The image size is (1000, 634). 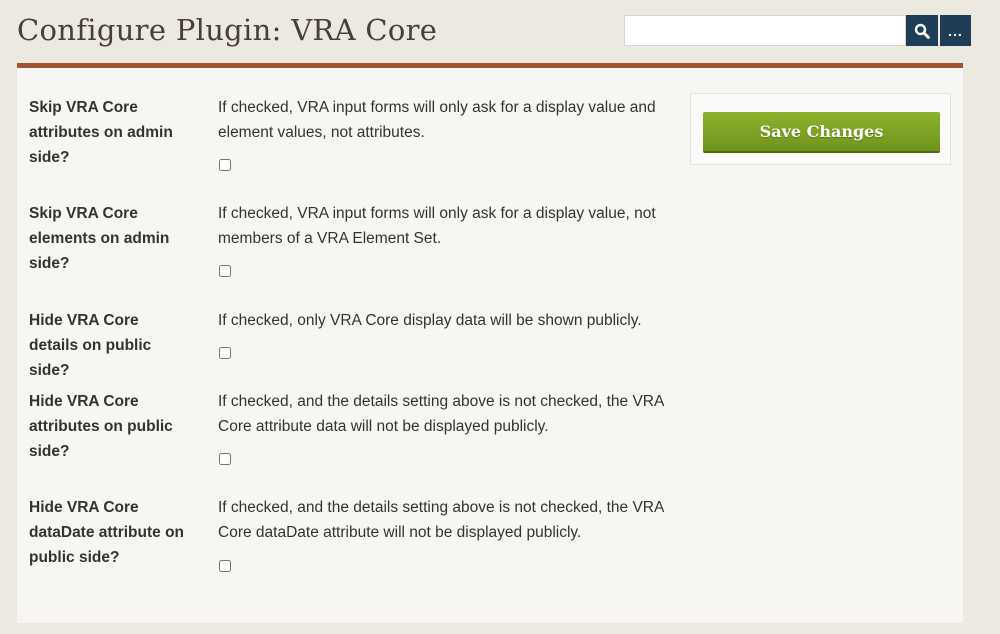 What do you see at coordinates (225, 271) in the screenshot?
I see `skip-elements-admin-checkbox` at bounding box center [225, 271].